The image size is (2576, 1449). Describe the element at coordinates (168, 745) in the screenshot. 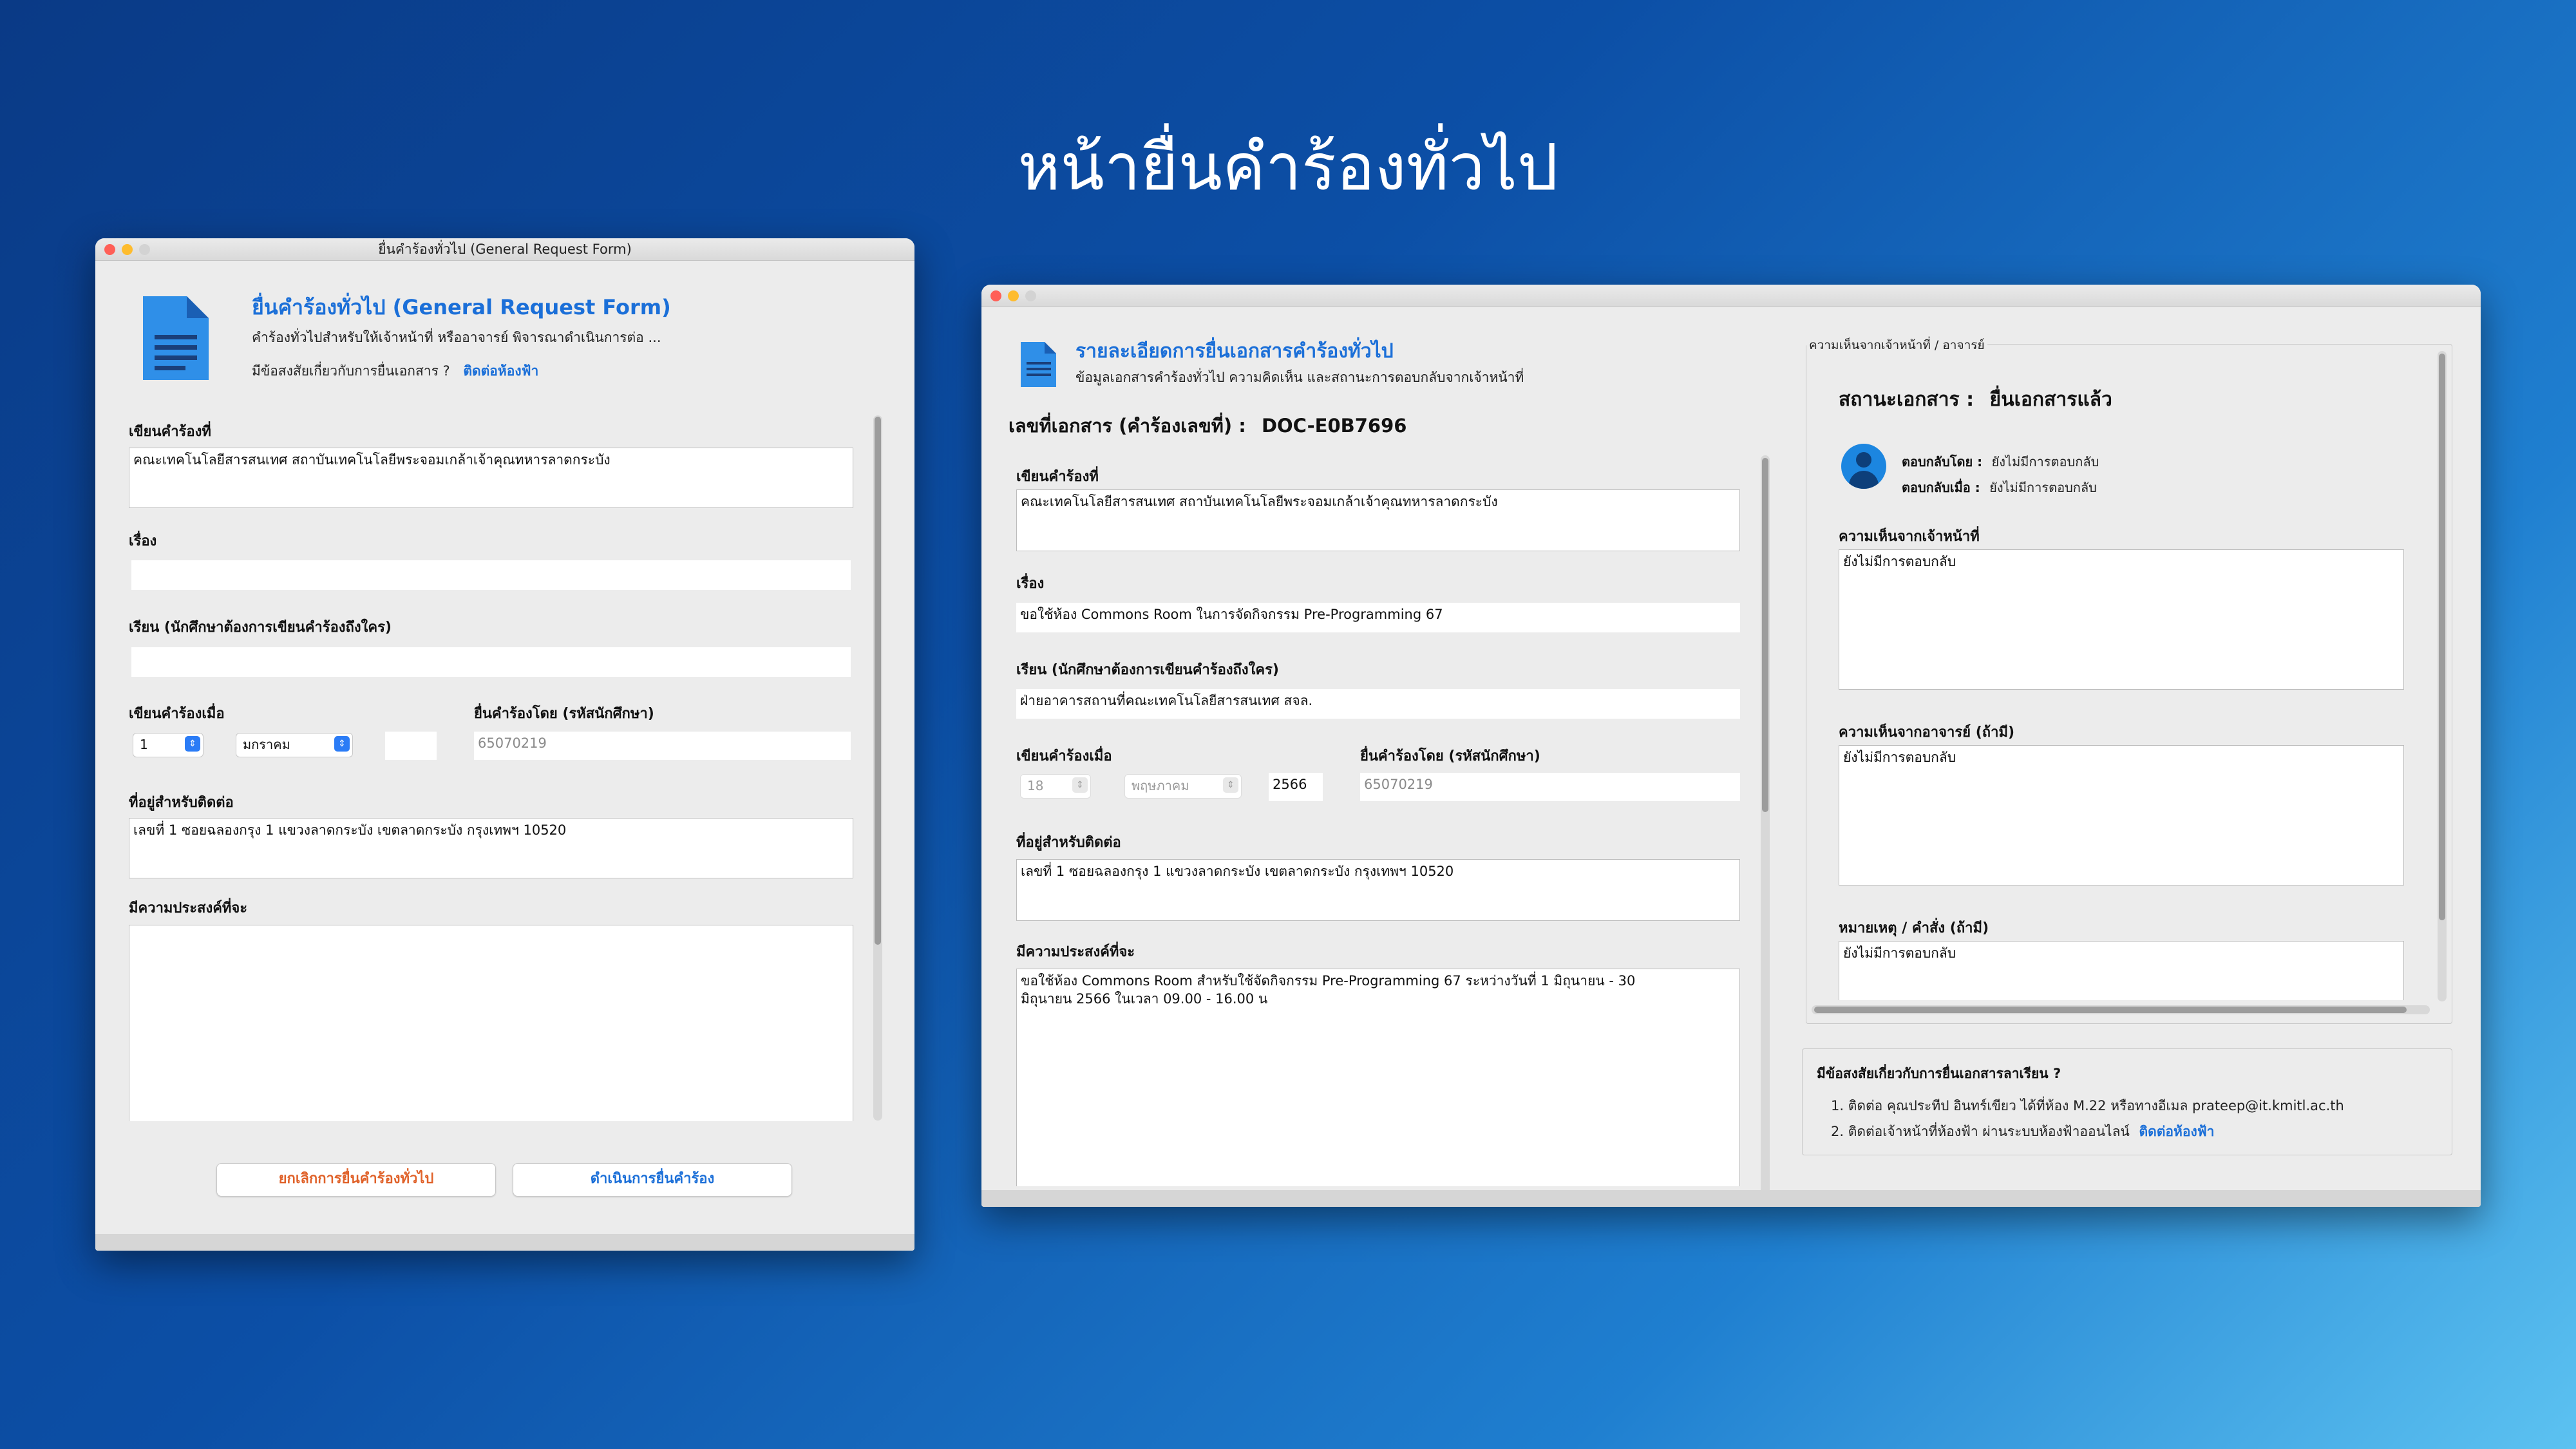

I see `day-select: 1 ⇕` at that location.